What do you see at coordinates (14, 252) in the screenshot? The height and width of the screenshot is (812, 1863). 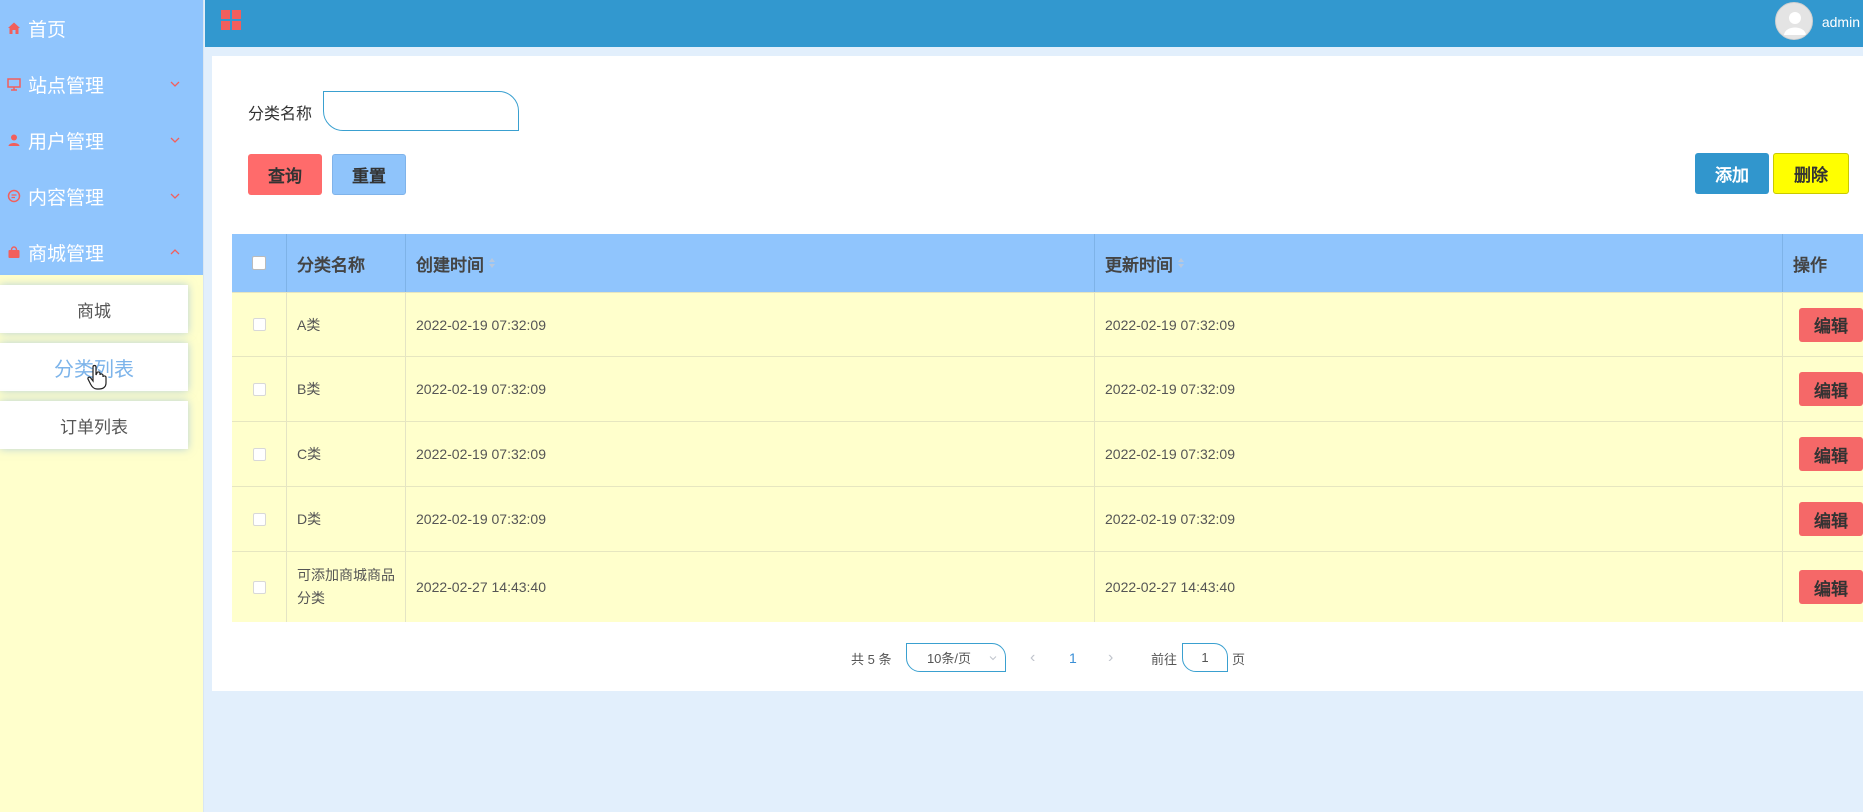 I see `bag-icon` at bounding box center [14, 252].